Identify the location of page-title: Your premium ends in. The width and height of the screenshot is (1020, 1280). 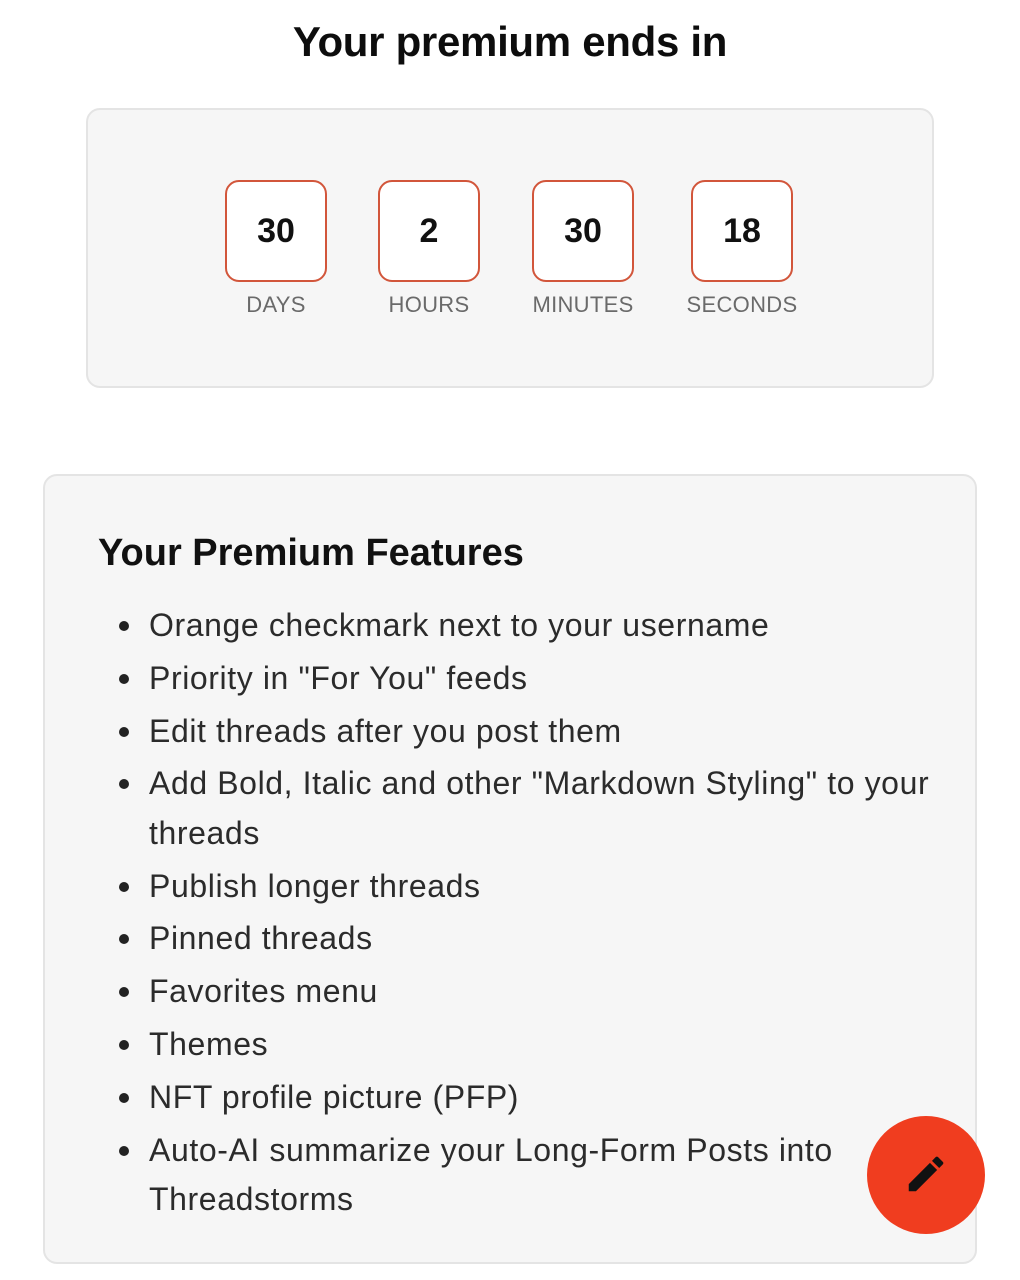
(510, 41).